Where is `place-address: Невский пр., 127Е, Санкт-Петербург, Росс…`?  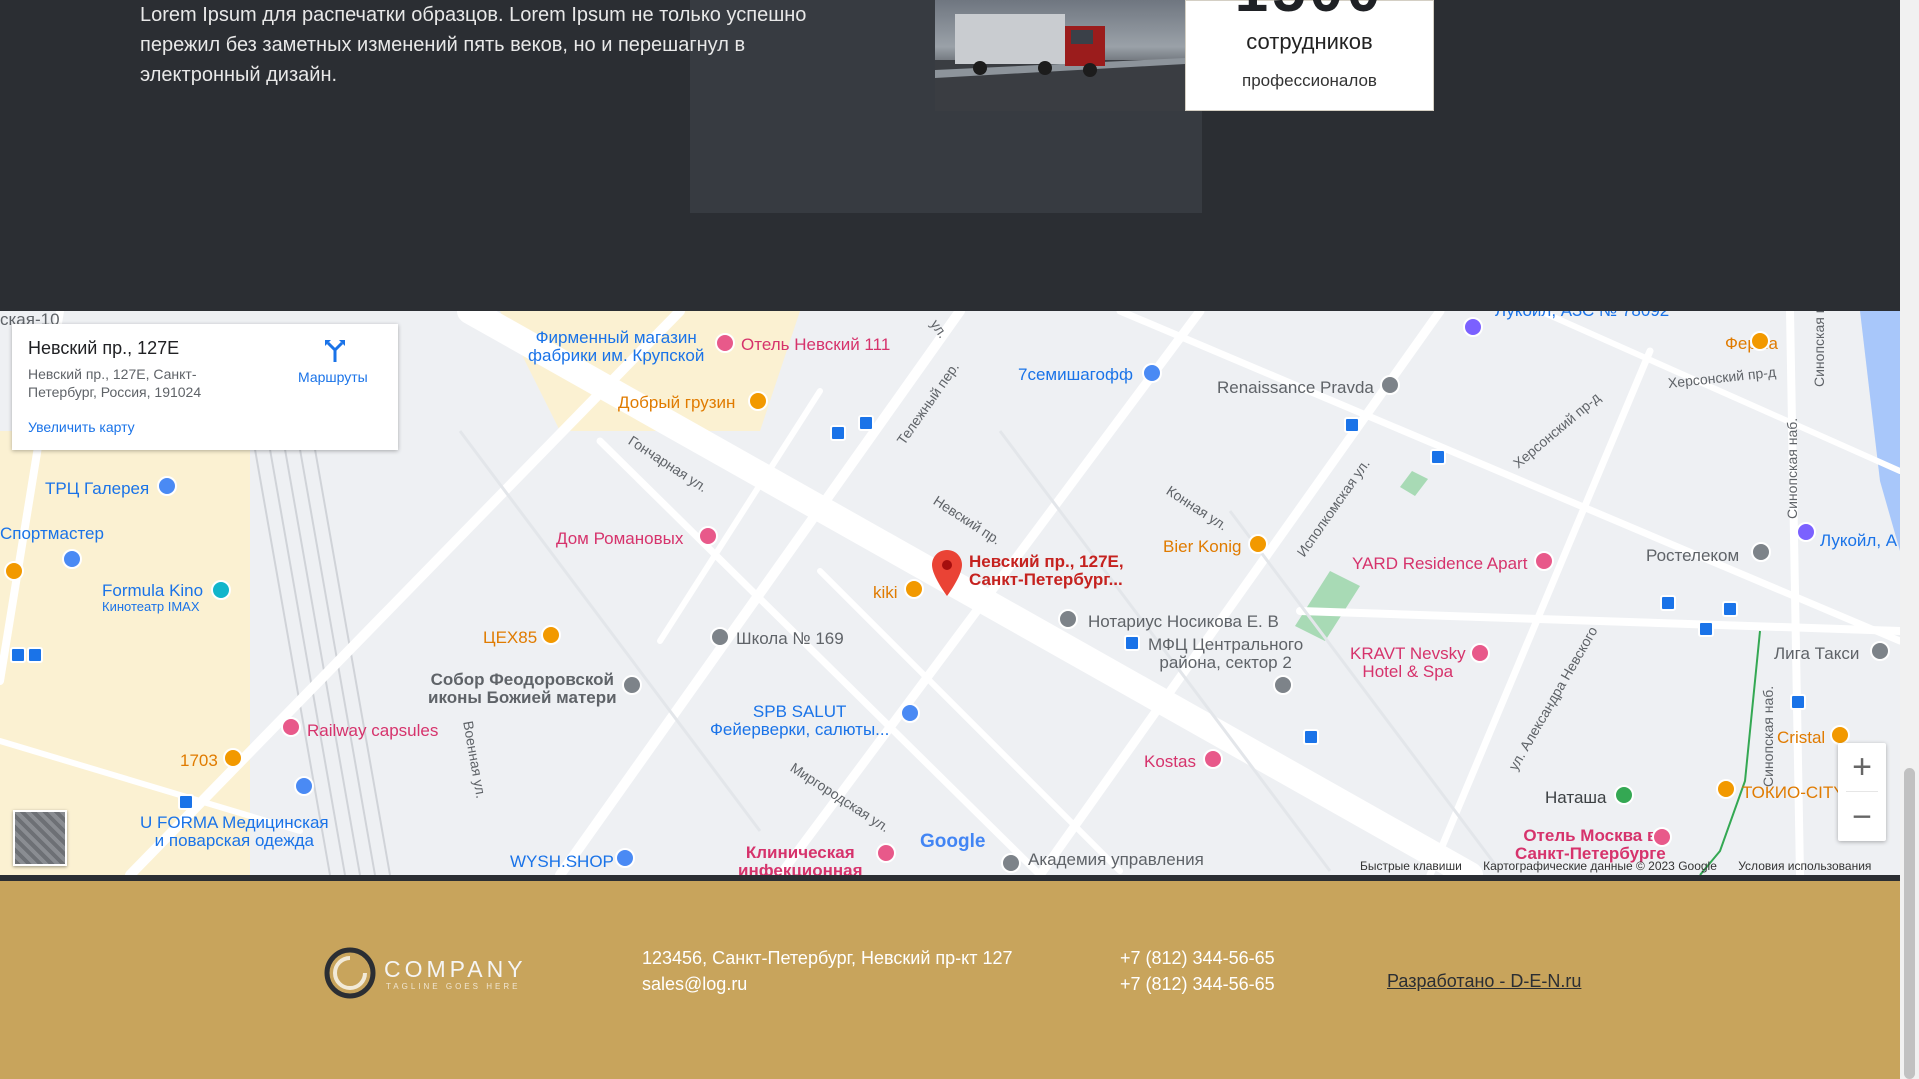
place-address: Невский пр., 127Е, Санкт-Петербург, Росс… is located at coordinates (115, 383).